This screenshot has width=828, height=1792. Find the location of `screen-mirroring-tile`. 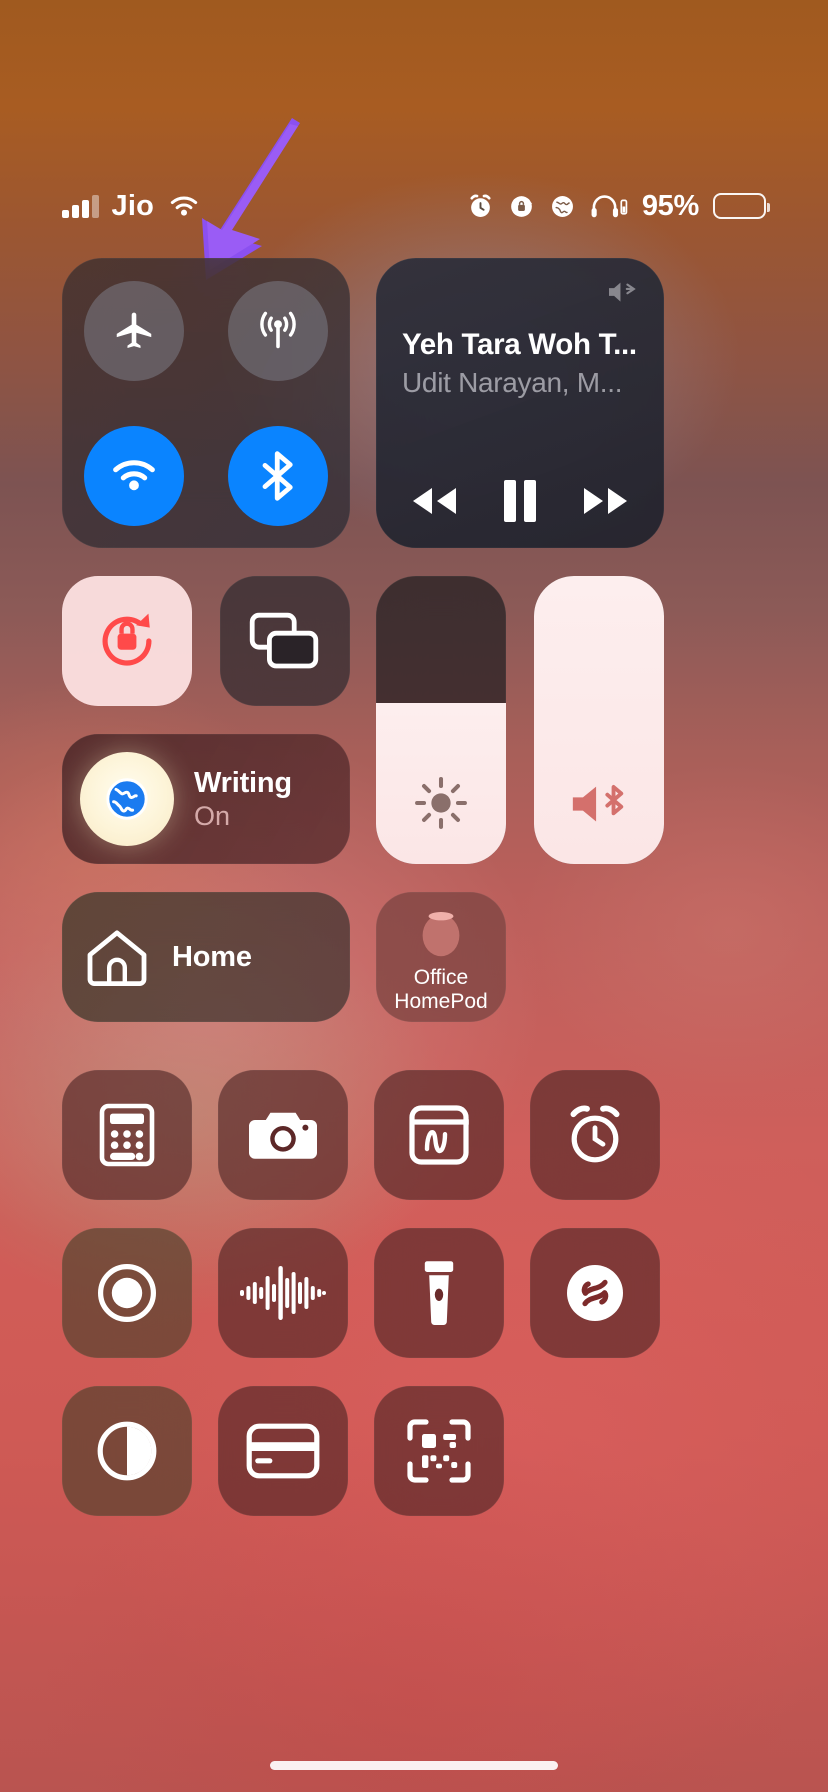

screen-mirroring-tile is located at coordinates (285, 641).